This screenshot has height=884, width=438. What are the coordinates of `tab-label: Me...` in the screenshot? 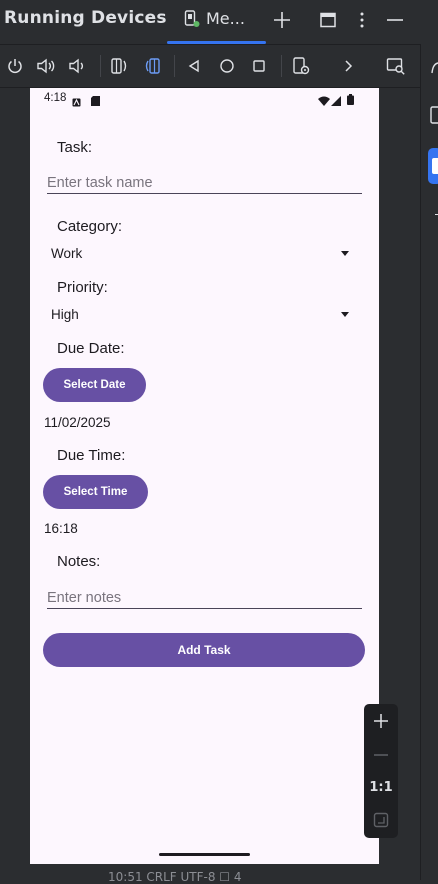 It's located at (225, 18).